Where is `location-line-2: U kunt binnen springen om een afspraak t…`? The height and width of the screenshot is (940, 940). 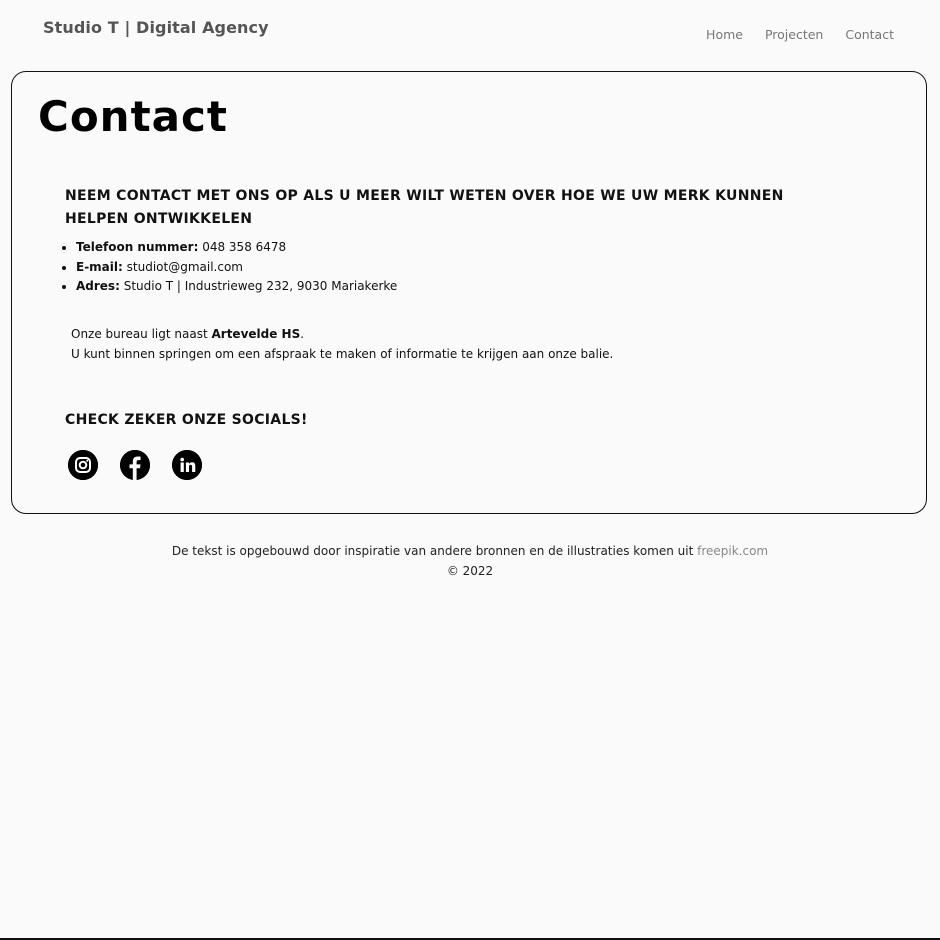
location-line-2: U kunt binnen springen om een afspraak t… is located at coordinates (342, 354).